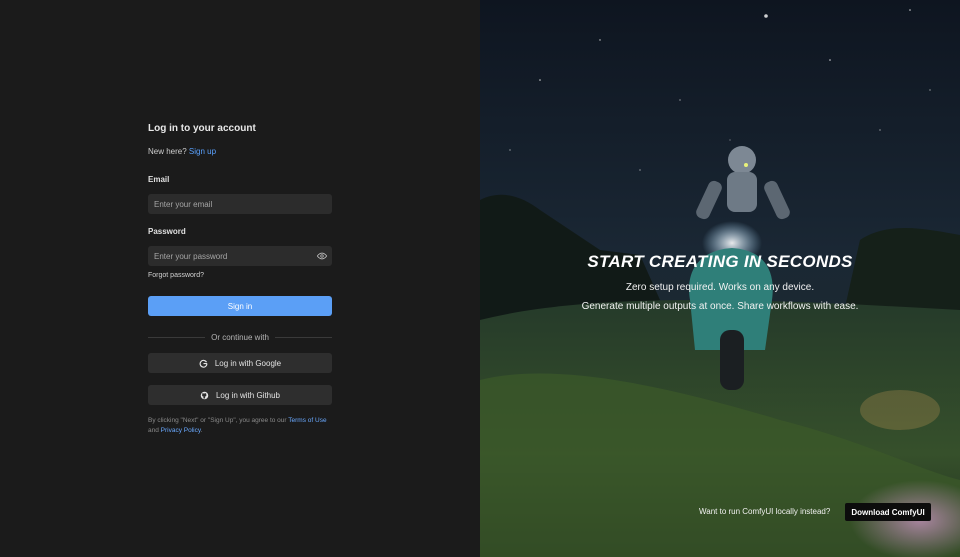 This screenshot has height=557, width=960. I want to click on password-field-wrapper, so click(240, 256).